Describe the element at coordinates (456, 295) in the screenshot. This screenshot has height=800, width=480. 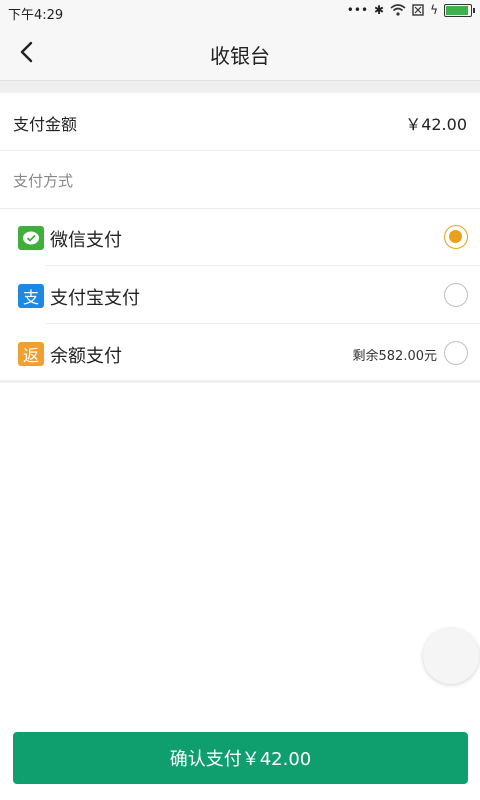
I see `alipay-radio` at that location.